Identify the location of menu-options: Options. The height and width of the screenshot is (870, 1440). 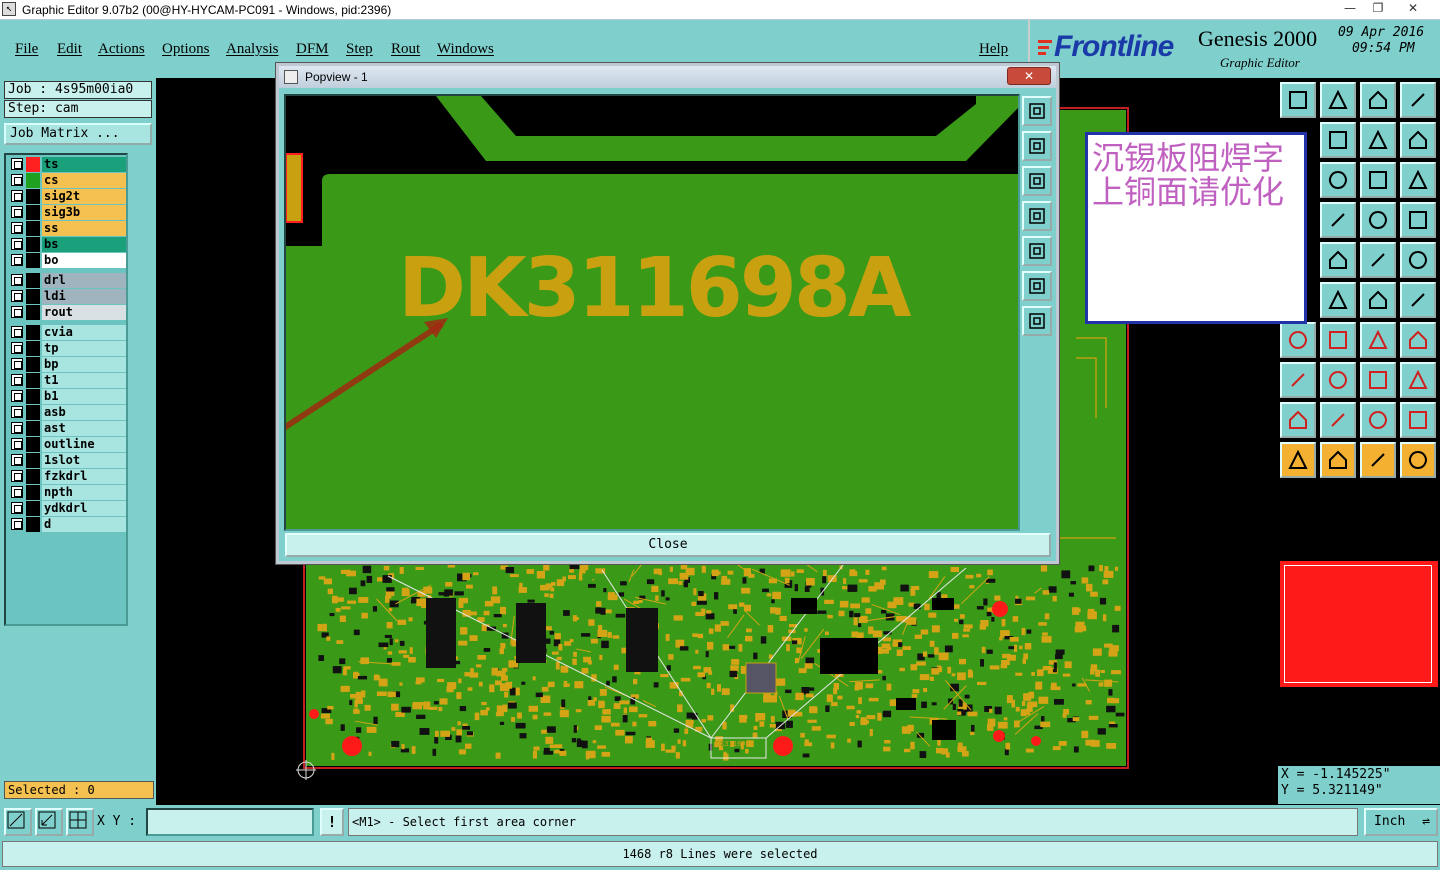
(186, 49).